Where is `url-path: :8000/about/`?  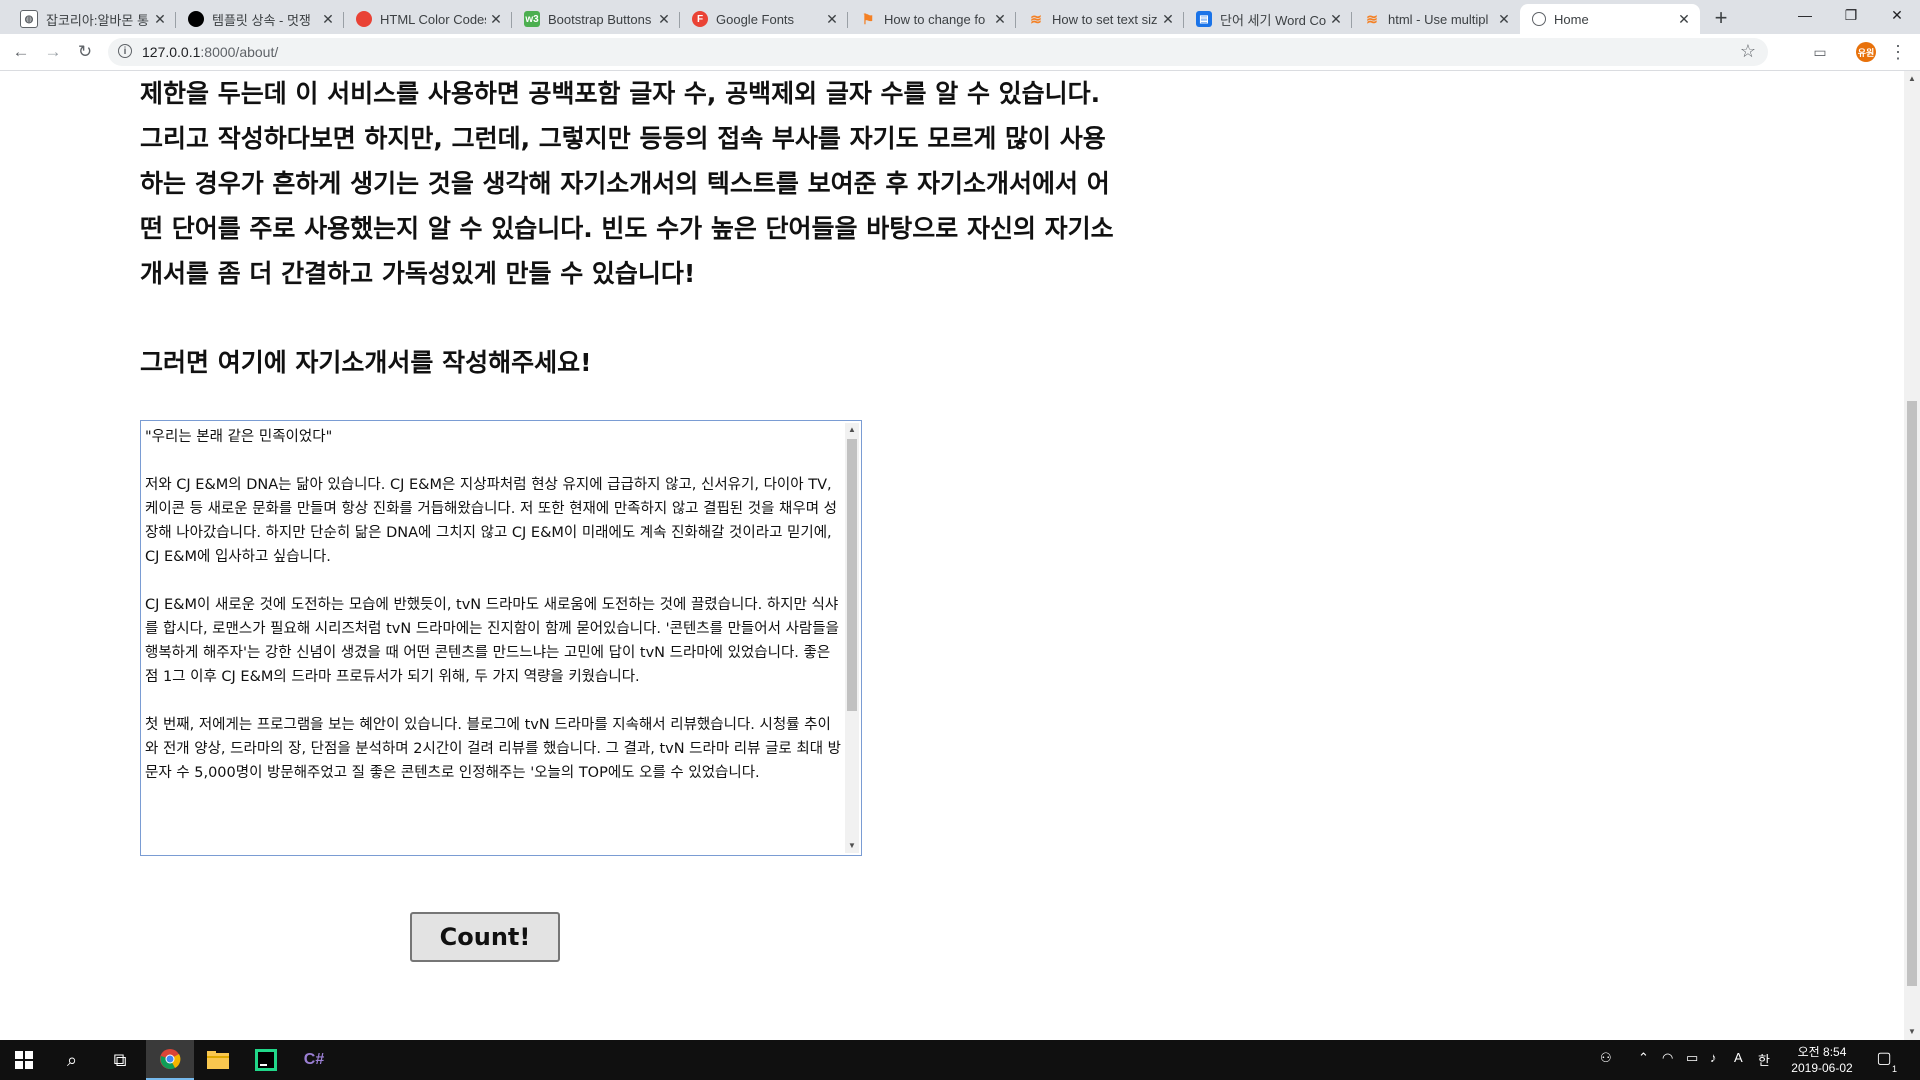
url-path: :8000/about/ is located at coordinates (239, 52).